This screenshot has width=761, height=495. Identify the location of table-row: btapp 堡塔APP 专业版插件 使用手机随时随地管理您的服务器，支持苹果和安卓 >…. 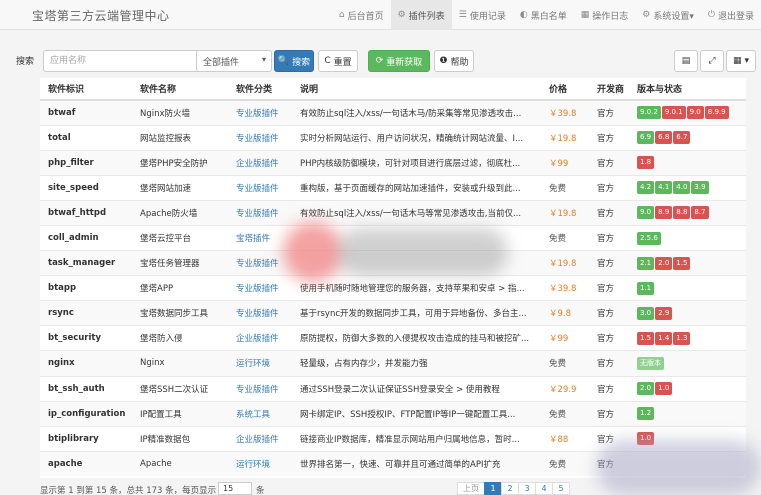
(393, 288).